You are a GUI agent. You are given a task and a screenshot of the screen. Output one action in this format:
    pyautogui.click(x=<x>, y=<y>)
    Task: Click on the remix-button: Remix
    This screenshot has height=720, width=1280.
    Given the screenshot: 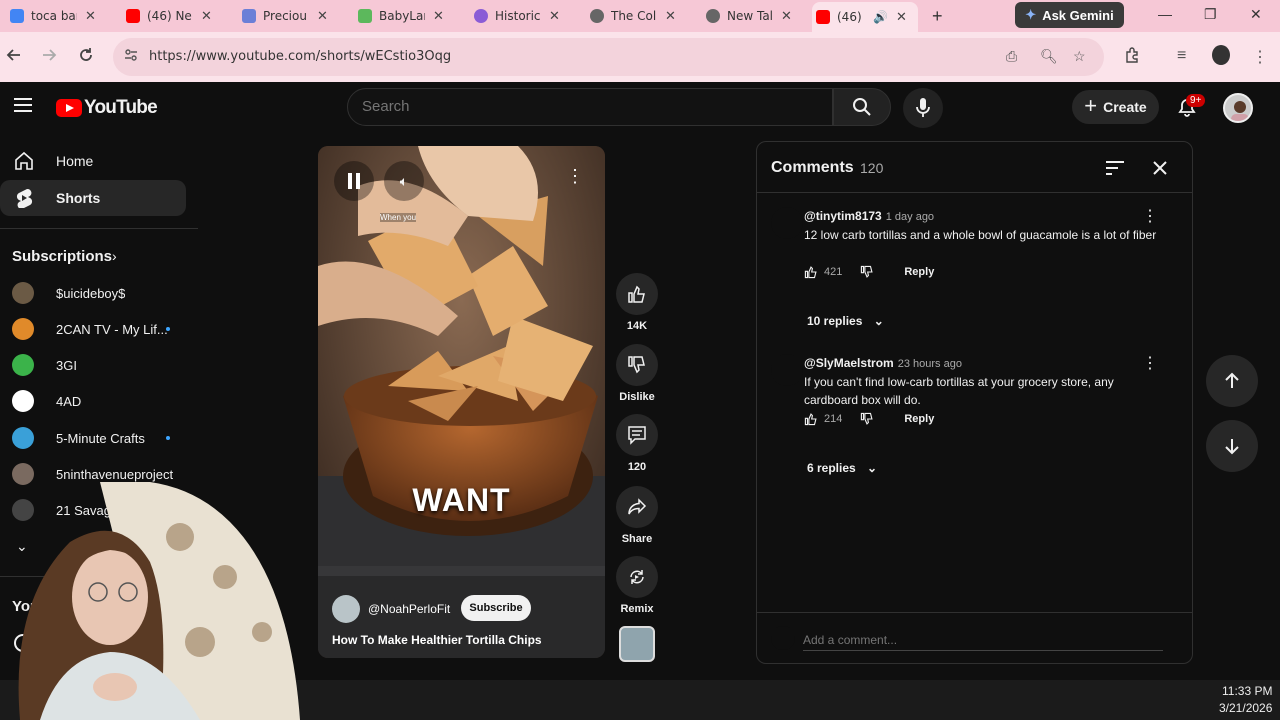 What is the action you would take?
    pyautogui.click(x=637, y=585)
    